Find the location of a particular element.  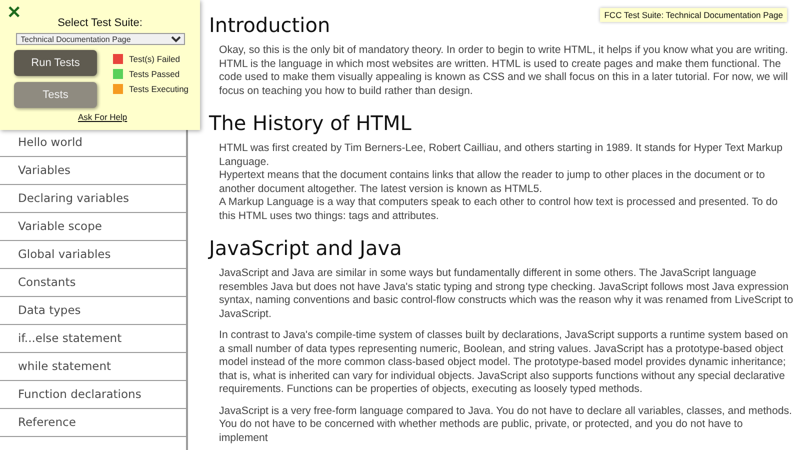

nav-link: Global variables is located at coordinates (93, 255).